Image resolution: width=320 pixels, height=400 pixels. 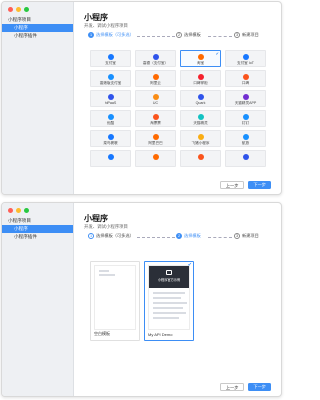 What do you see at coordinates (169, 280) in the screenshot?
I see `preview-title: 小程序官方示例` at bounding box center [169, 280].